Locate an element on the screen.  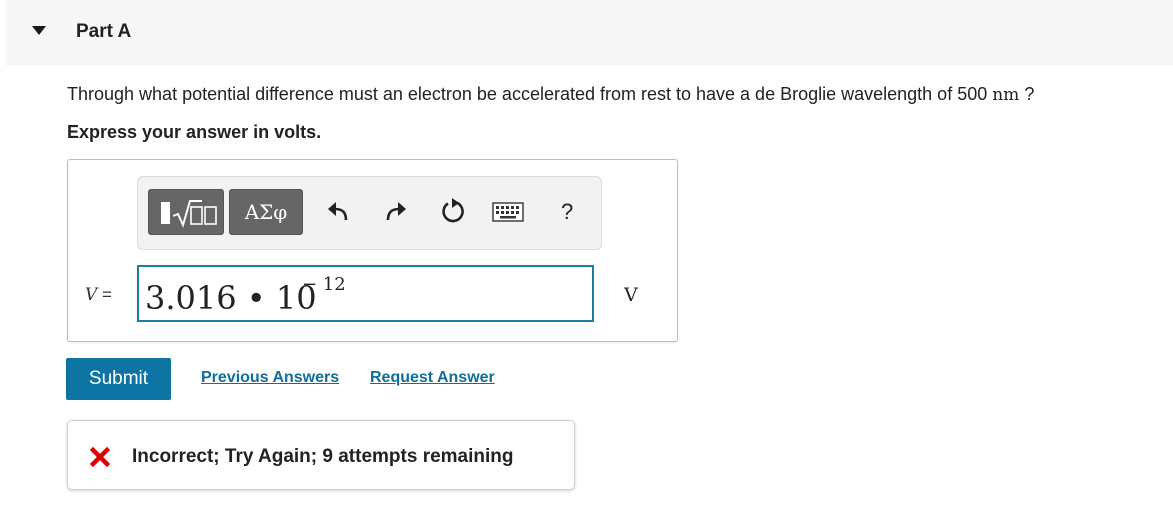
submit-button: Submit is located at coordinates (118, 379).